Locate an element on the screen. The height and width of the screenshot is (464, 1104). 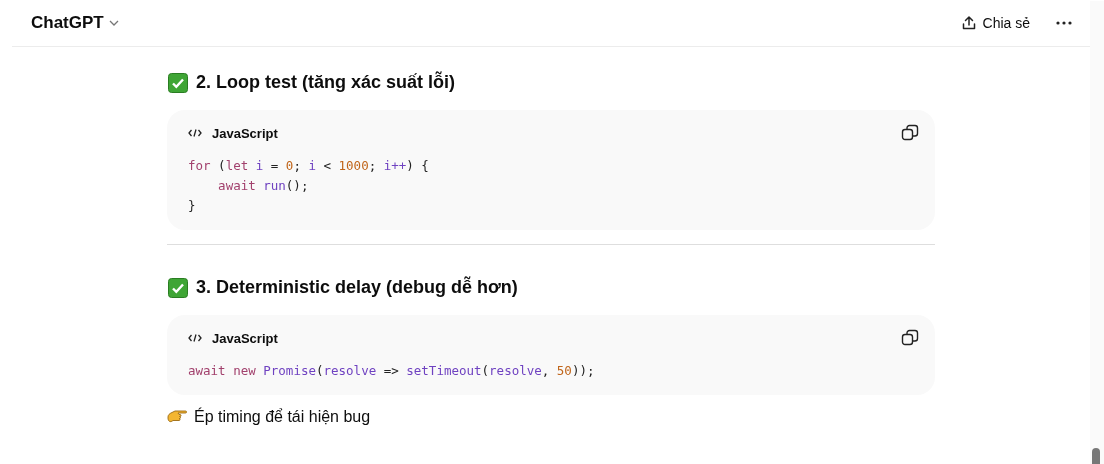
chevron-down-icon is located at coordinates (113, 23).